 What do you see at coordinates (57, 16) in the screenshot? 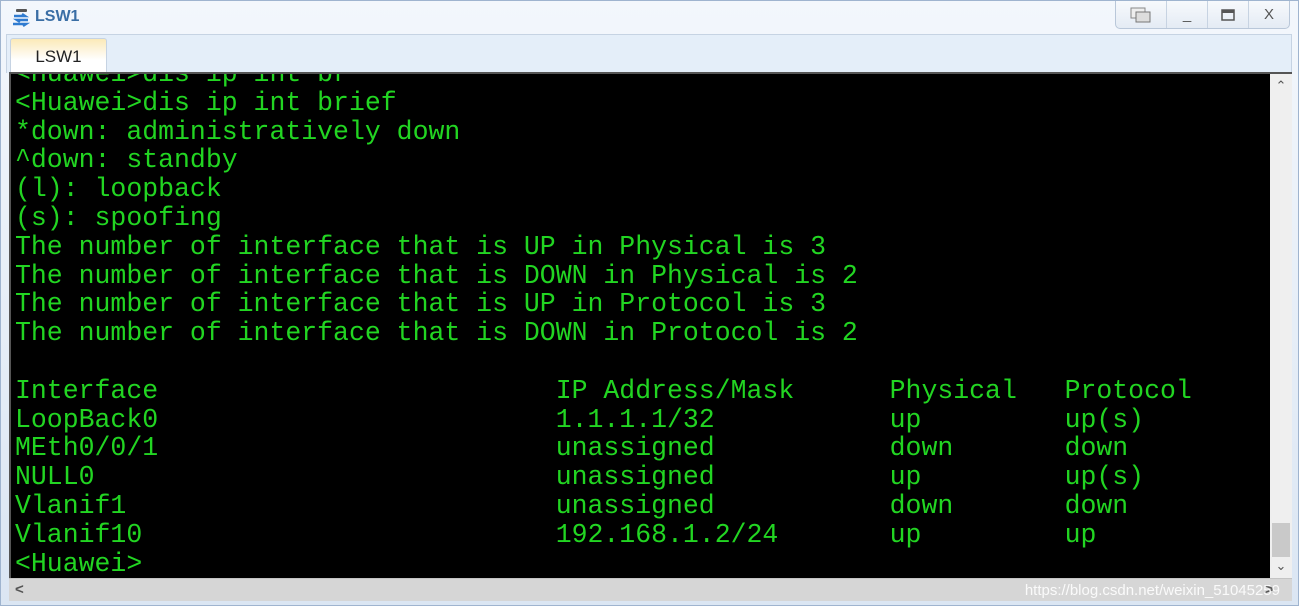
I see `window-title: LSW1` at bounding box center [57, 16].